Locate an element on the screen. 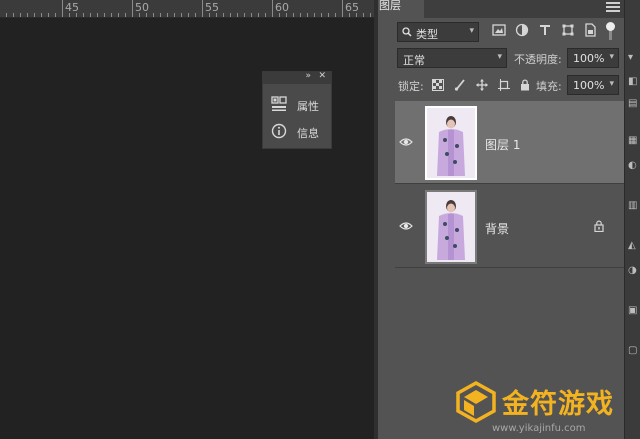 The image size is (640, 439). tab-layers-label: 图层 is located at coordinates (390, 6).